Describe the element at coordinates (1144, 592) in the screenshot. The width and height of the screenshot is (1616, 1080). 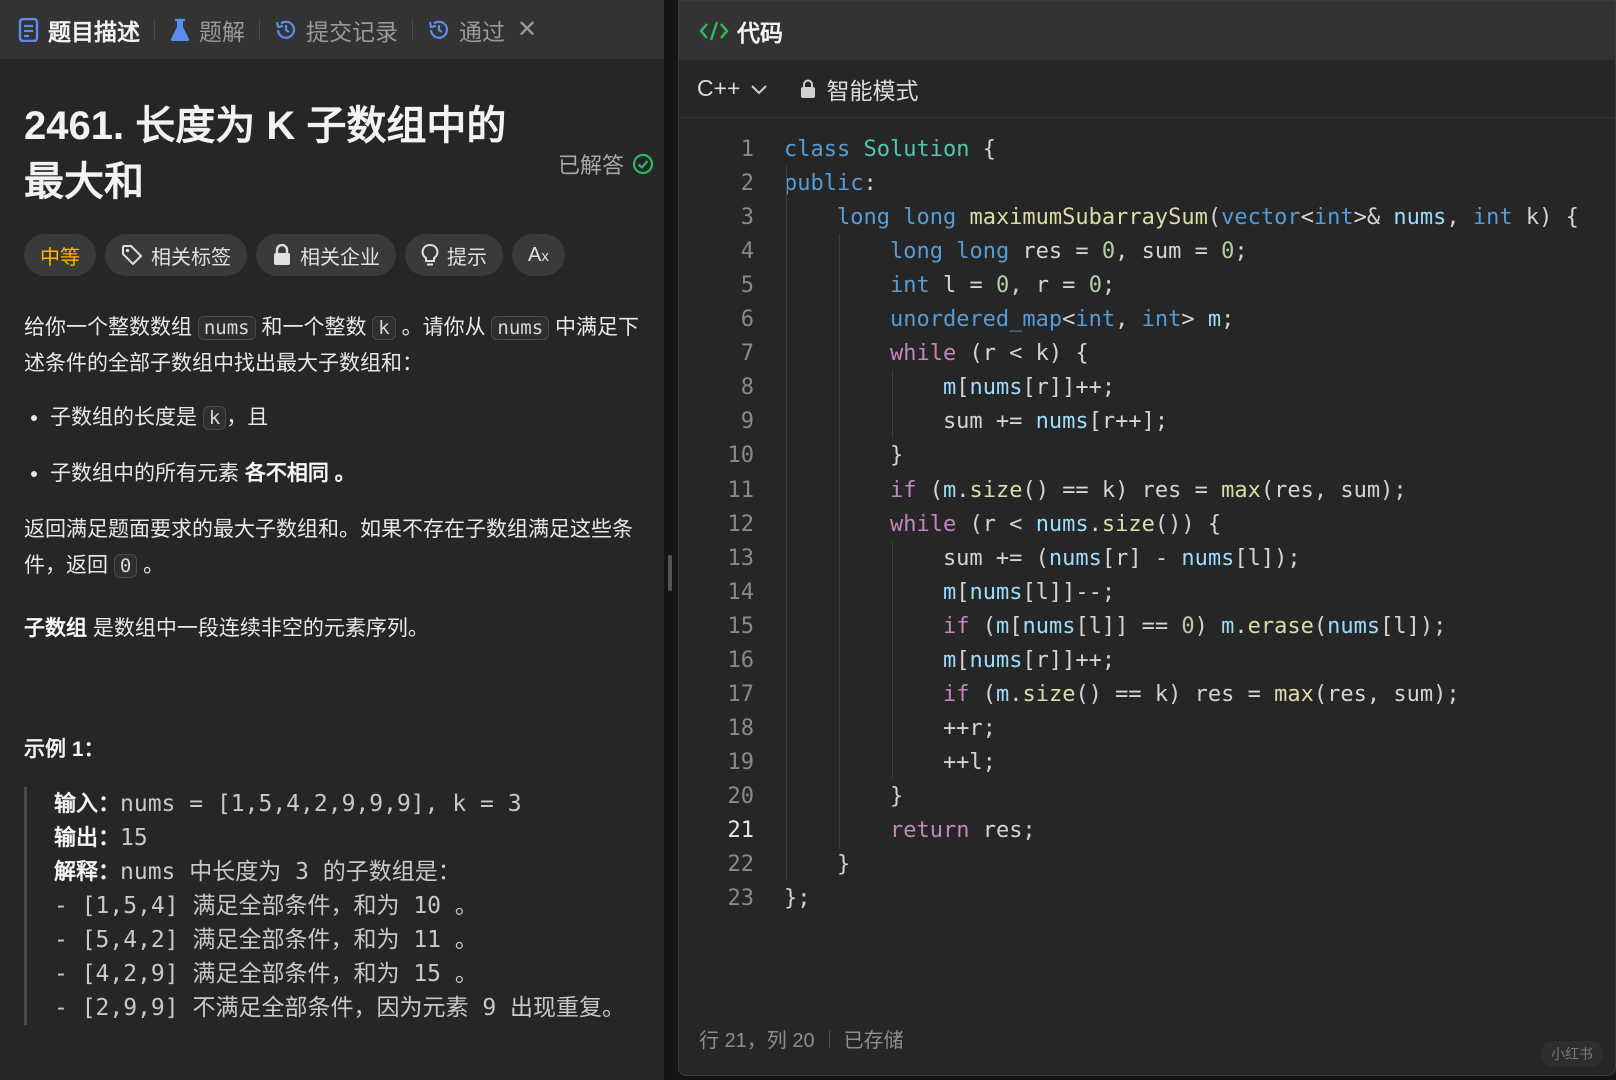
I see `code-line: 14 m[nums[l]]--;` at that location.